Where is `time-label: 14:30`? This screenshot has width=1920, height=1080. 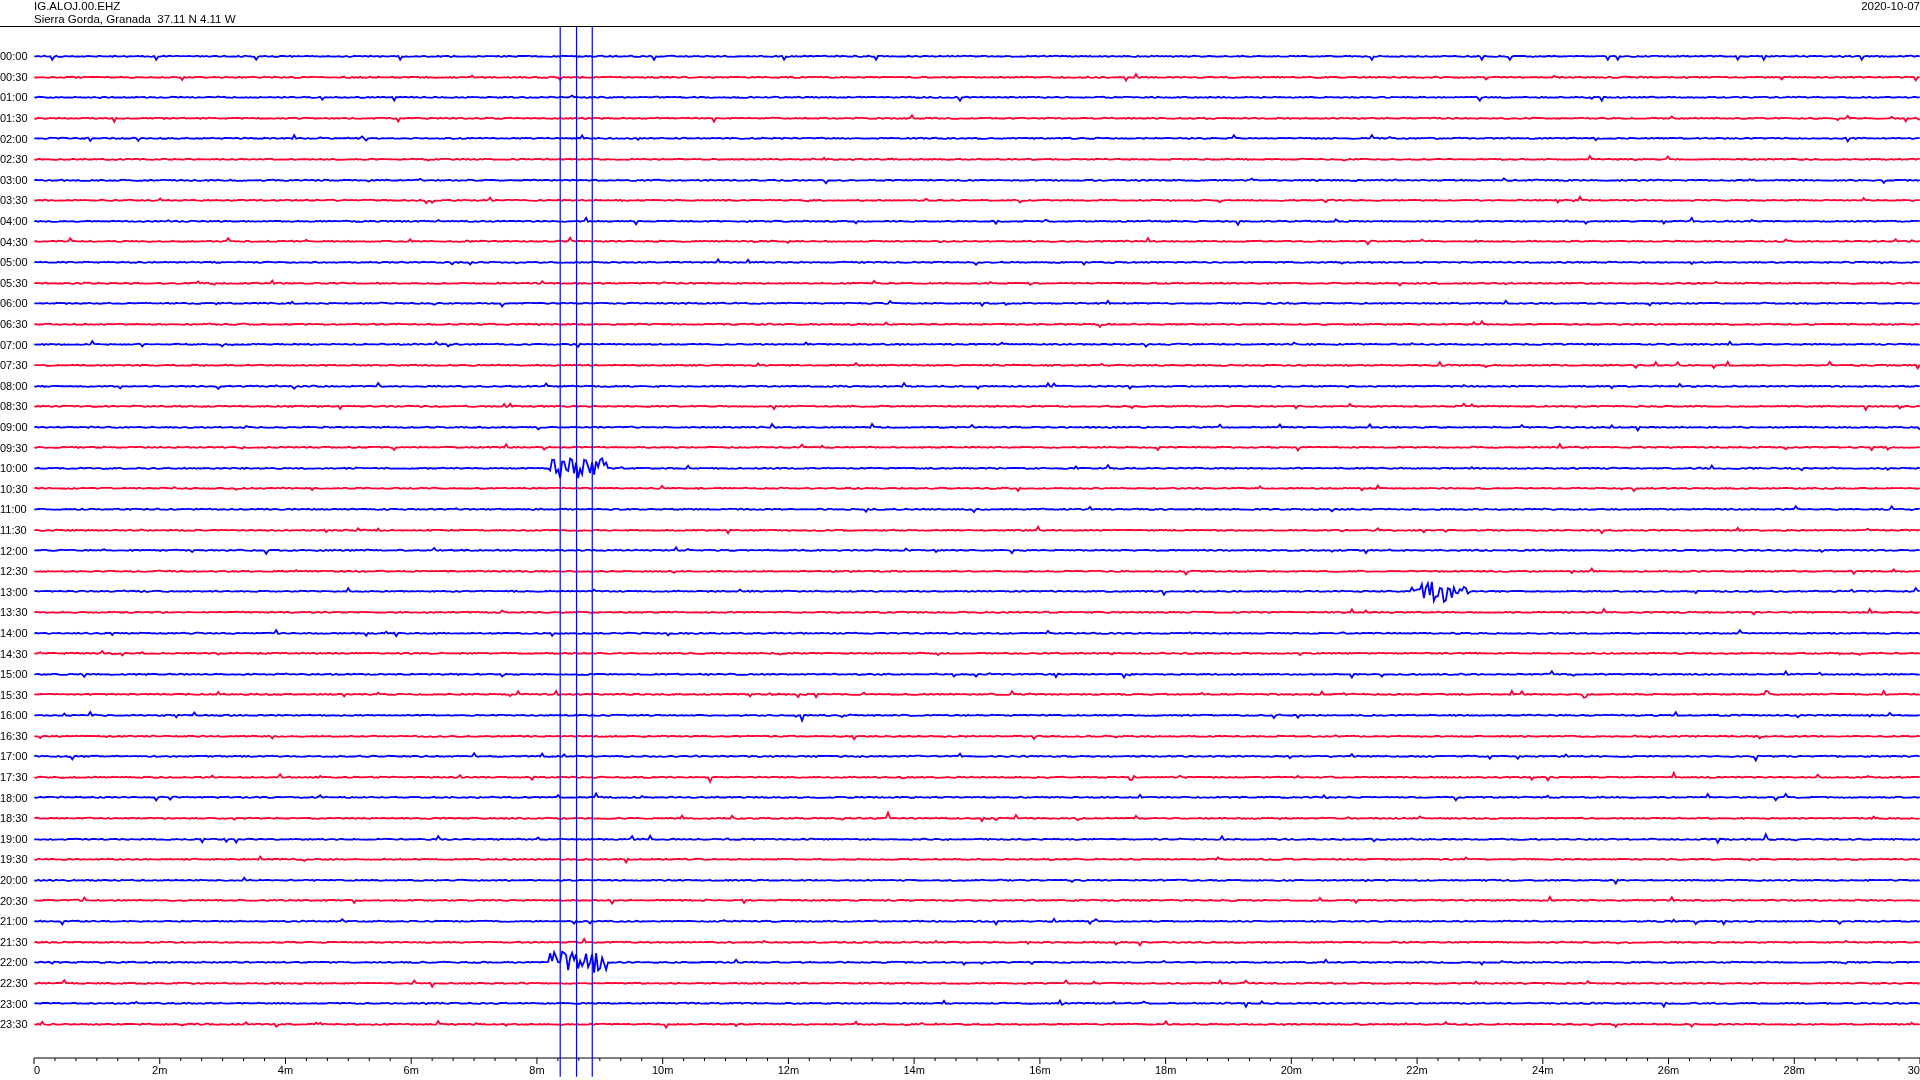
time-label: 14:30 is located at coordinates (14, 653).